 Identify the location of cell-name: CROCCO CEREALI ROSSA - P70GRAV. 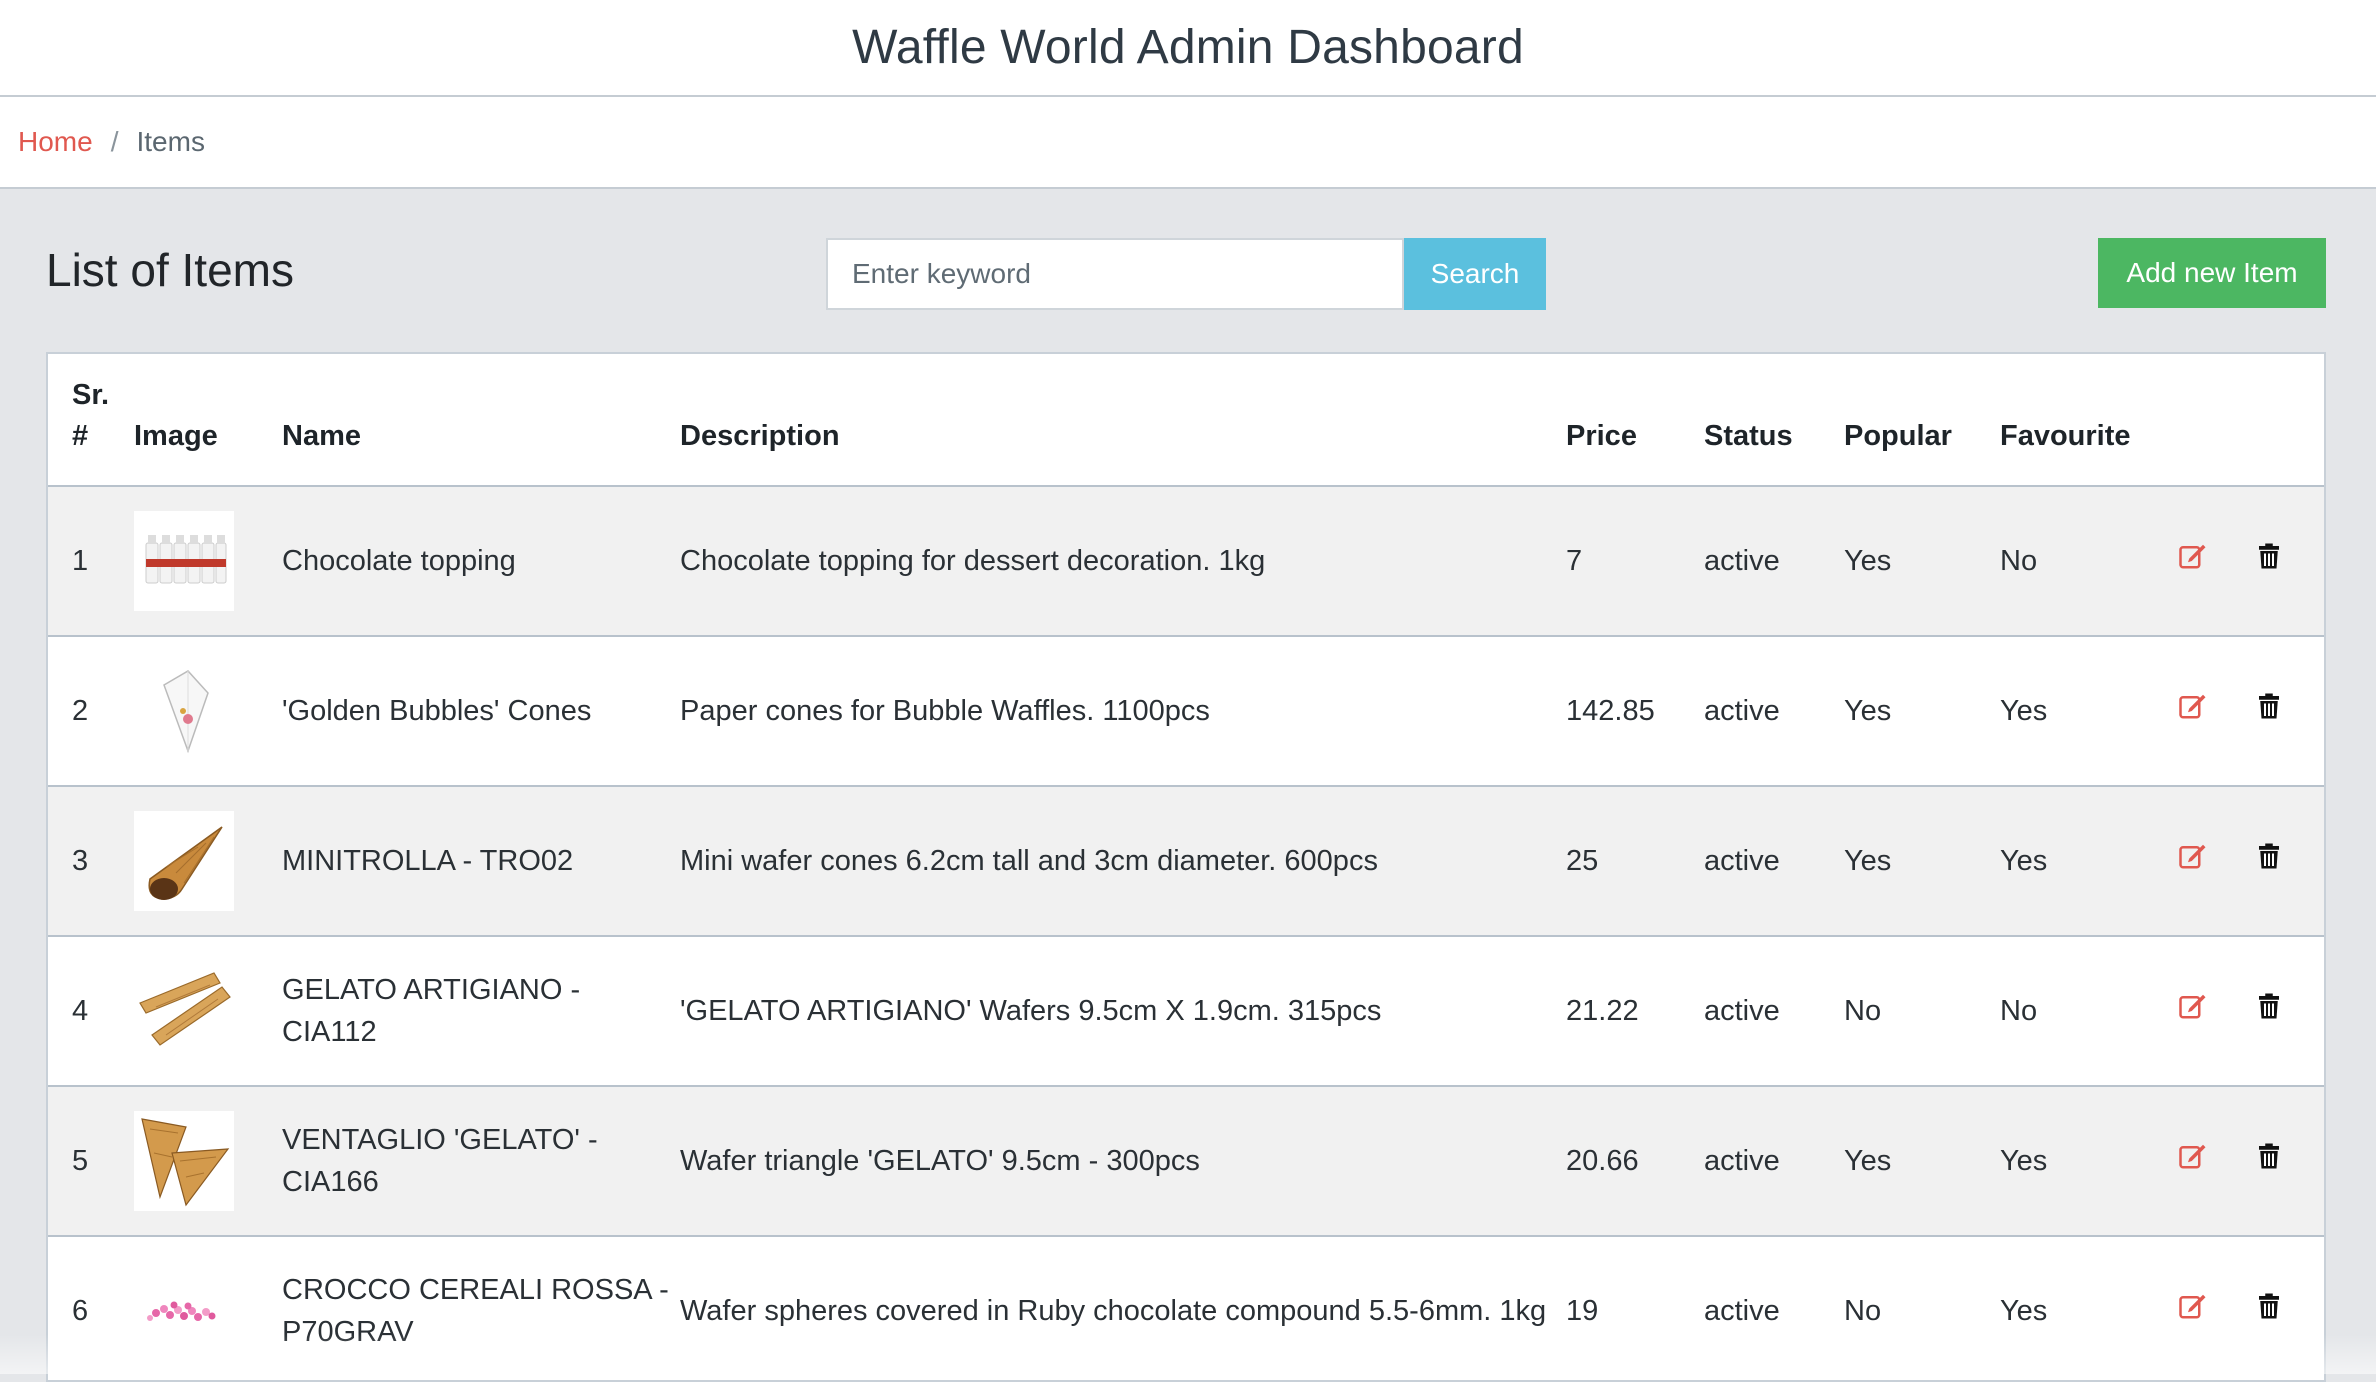
(481, 1308).